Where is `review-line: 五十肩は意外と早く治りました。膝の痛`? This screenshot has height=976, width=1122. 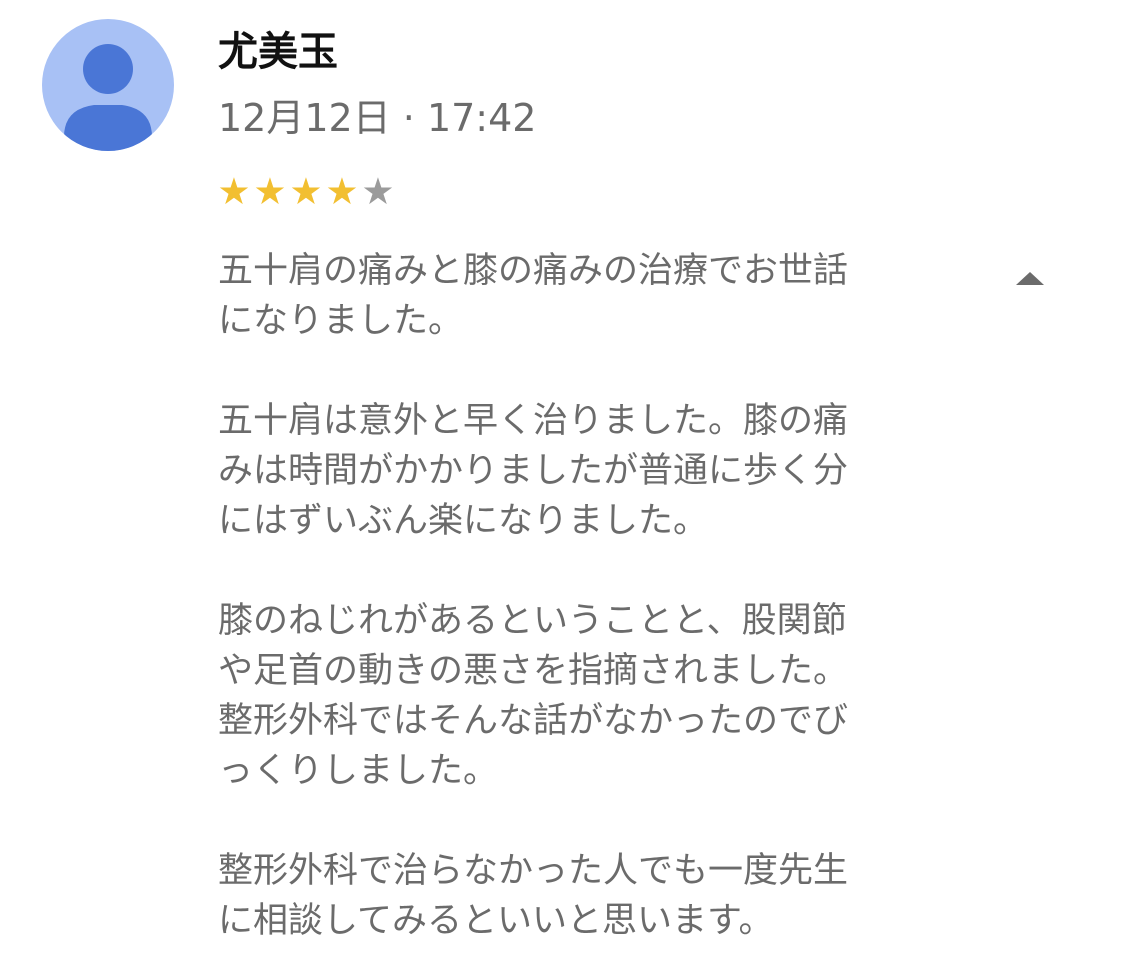 review-line: 五十肩は意外と早く治りました。膝の痛 is located at coordinates (533, 421).